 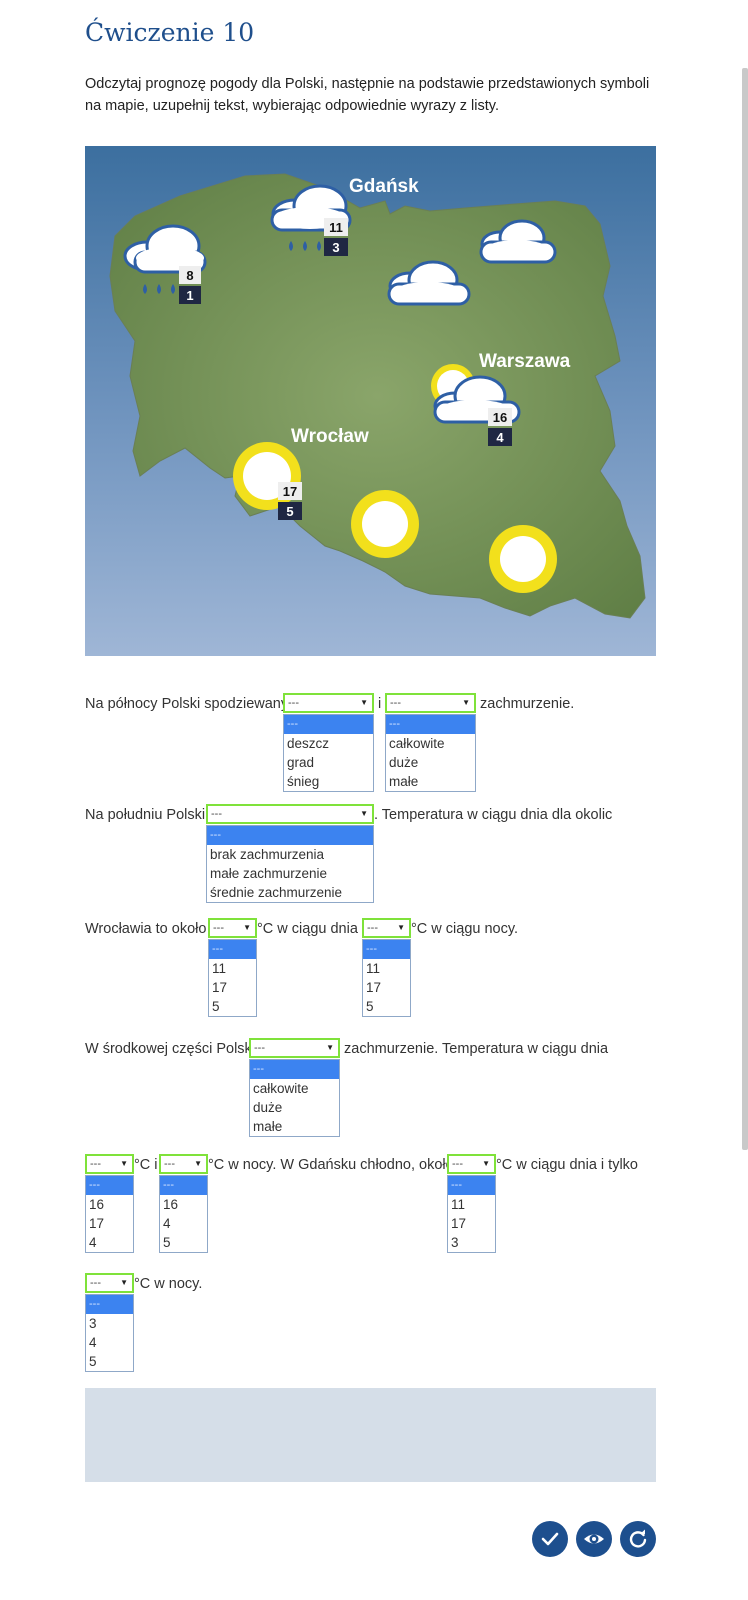 I want to click on show-answers-button, so click(x=594, y=1539).